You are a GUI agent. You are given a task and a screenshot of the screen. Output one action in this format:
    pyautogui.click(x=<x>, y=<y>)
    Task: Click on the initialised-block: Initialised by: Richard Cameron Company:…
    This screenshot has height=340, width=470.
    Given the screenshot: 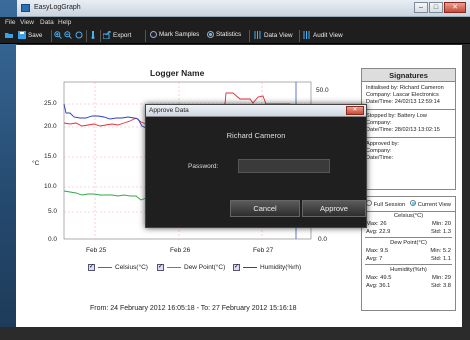 What is the action you would take?
    pyautogui.click(x=408, y=96)
    